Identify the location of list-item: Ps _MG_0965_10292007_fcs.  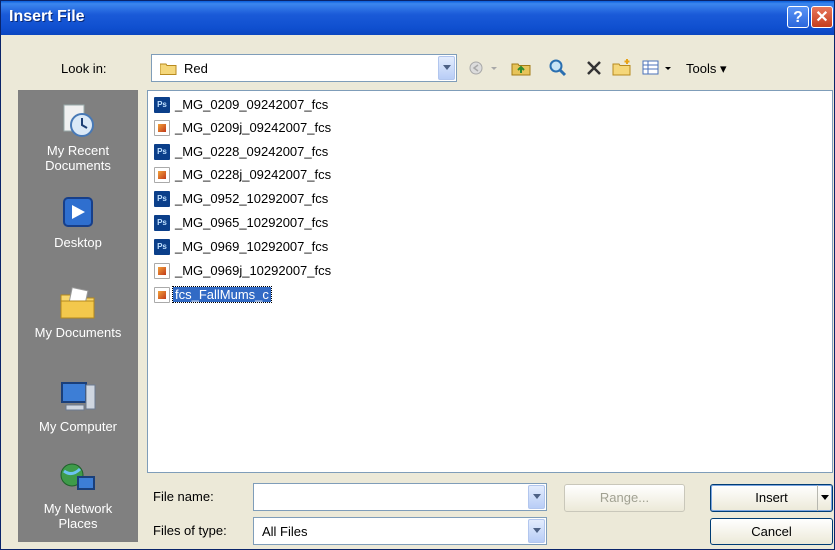
(304, 223).